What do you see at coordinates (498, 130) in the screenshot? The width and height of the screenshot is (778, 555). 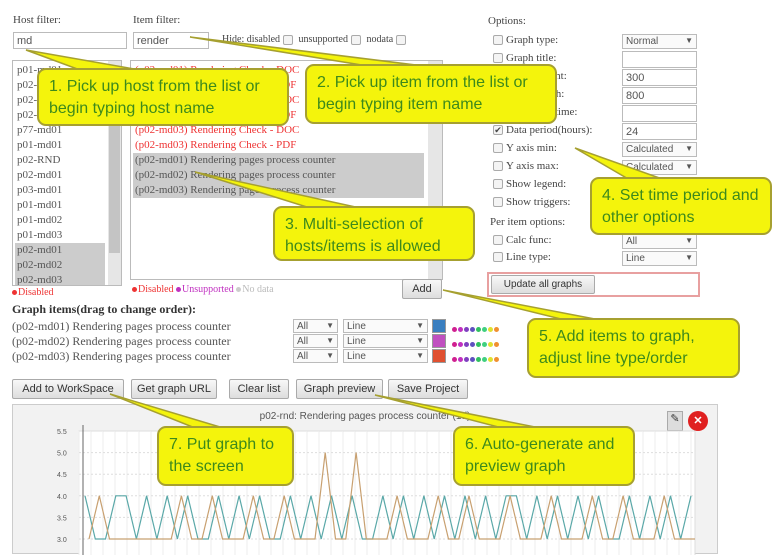 I see `option-checkbox: ✔` at bounding box center [498, 130].